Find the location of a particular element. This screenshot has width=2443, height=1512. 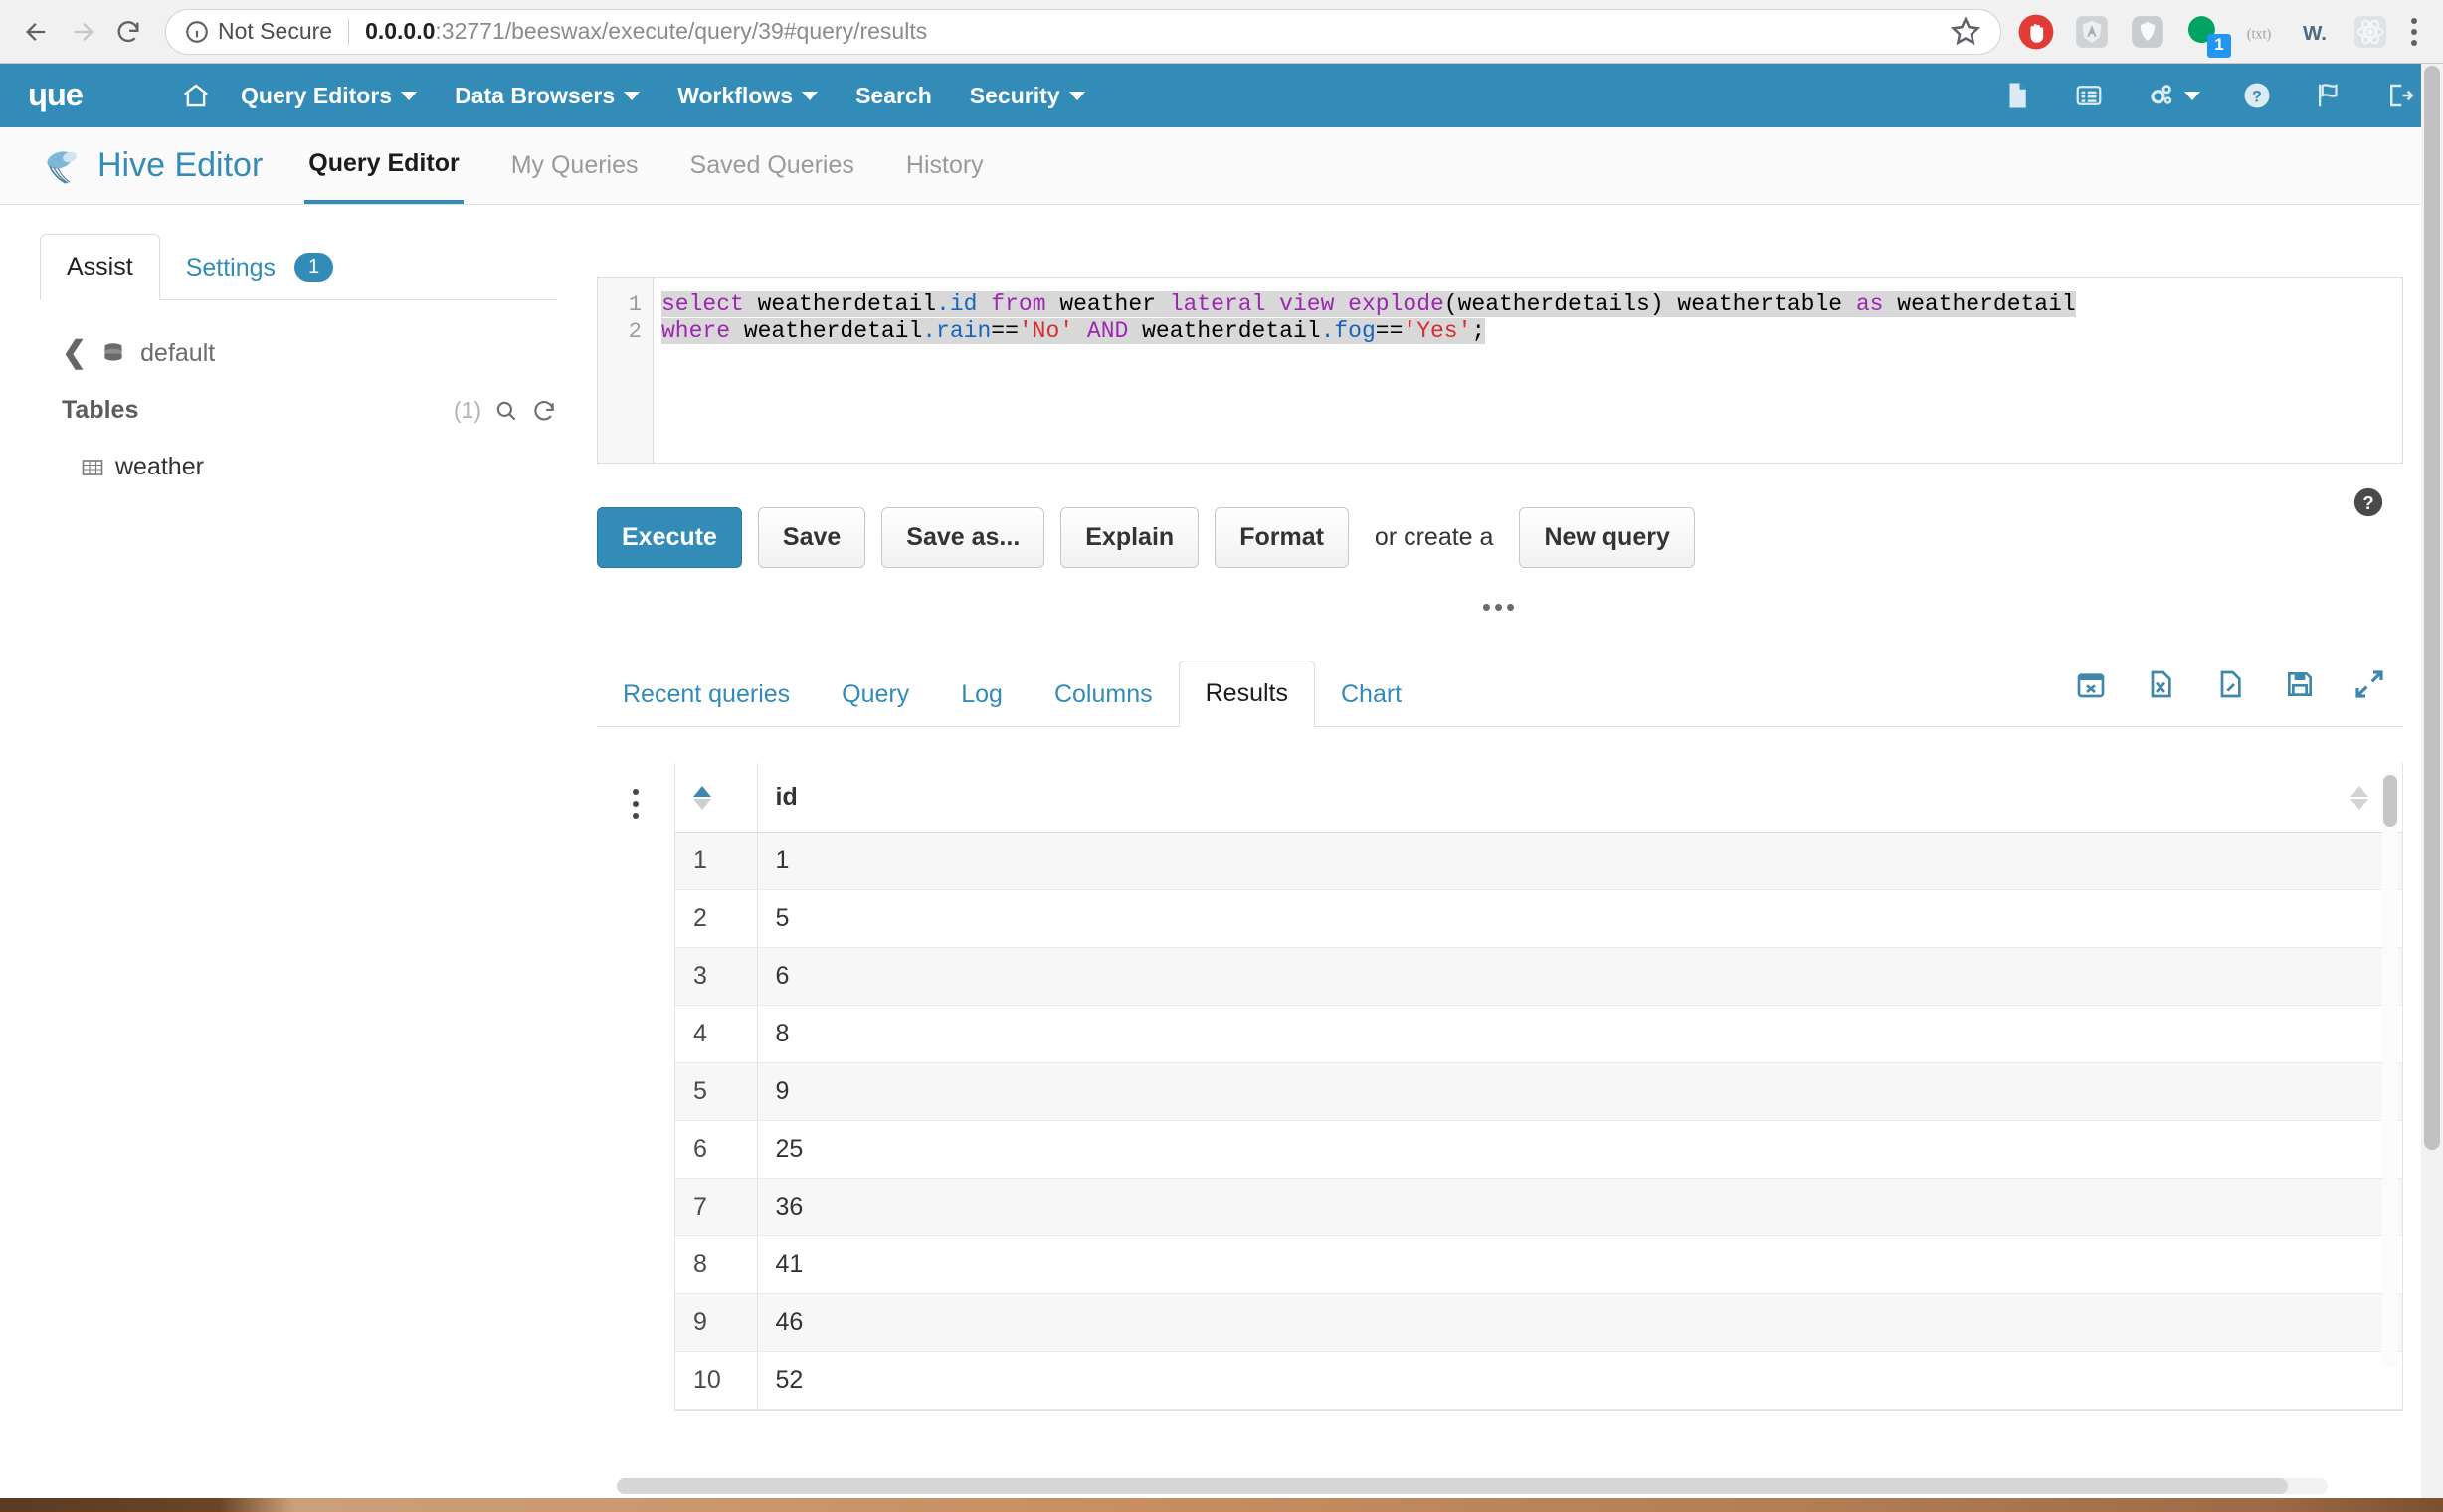

export-actions is located at coordinates (2230, 684).